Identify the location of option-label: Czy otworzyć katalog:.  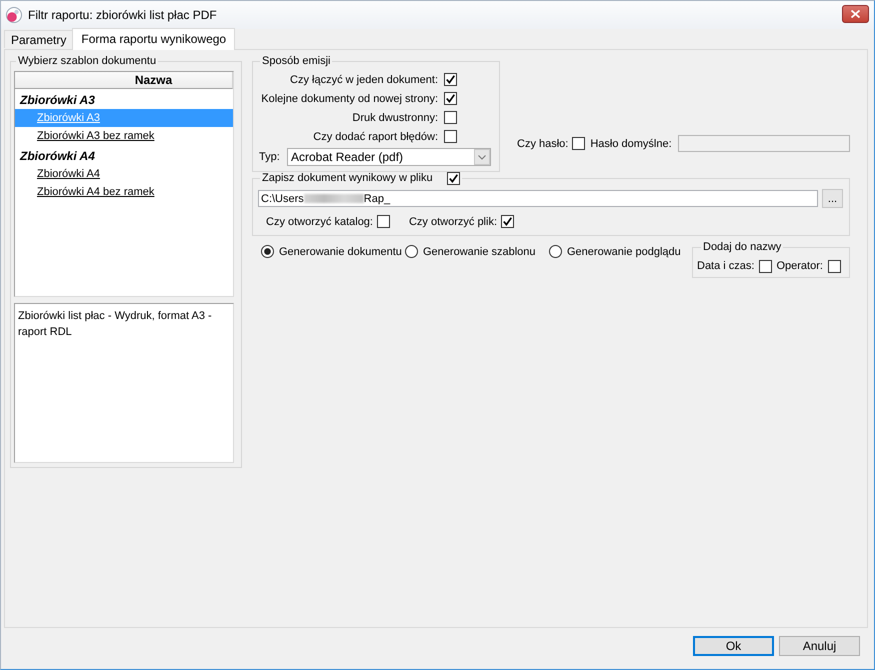
(319, 222).